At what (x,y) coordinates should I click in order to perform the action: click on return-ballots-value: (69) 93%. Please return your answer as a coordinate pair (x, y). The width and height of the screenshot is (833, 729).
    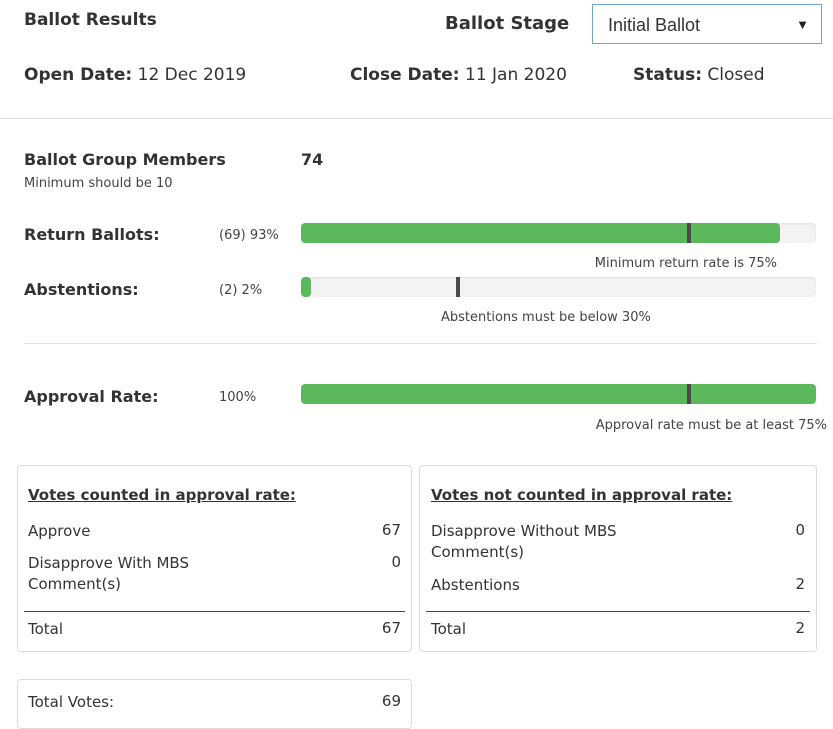
    Looking at the image, I should click on (249, 235).